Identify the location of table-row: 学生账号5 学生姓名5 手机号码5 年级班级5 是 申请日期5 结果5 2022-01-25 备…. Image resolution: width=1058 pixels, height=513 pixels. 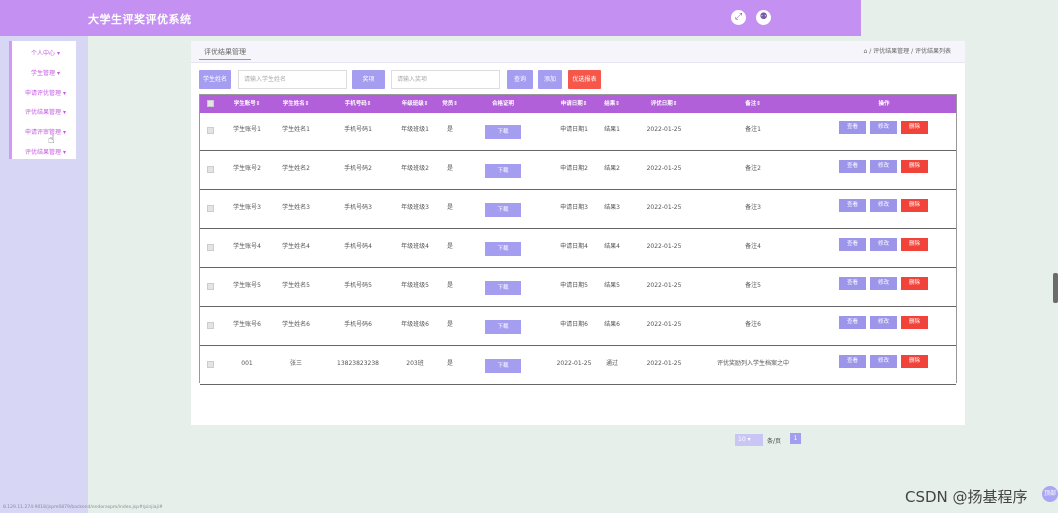
(578, 288).